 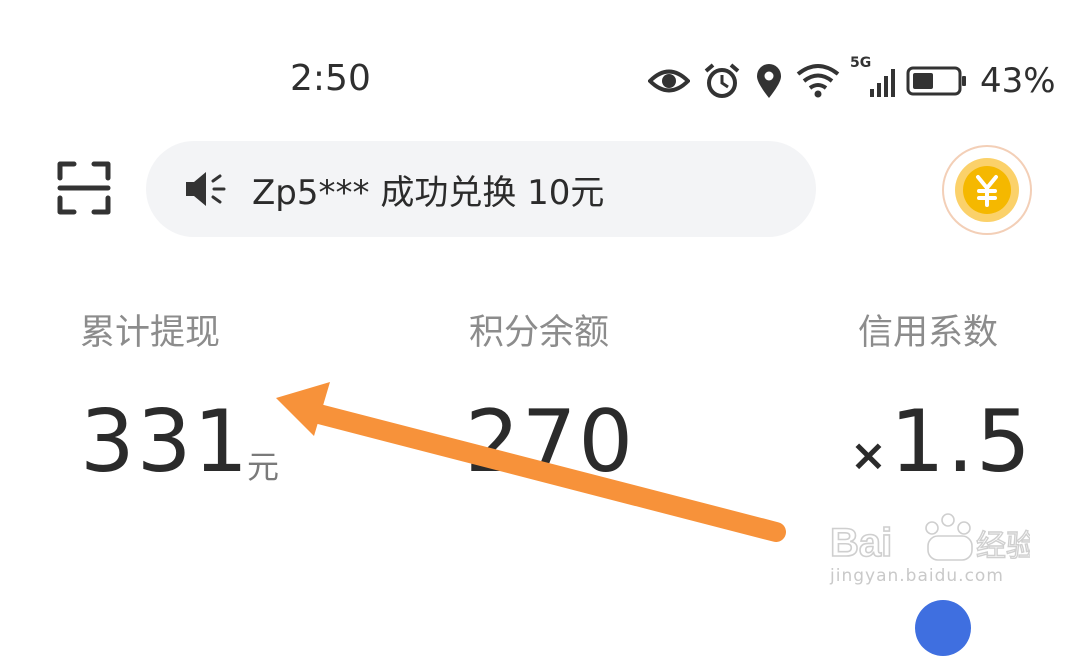 I want to click on wifi-icon, so click(x=818, y=81).